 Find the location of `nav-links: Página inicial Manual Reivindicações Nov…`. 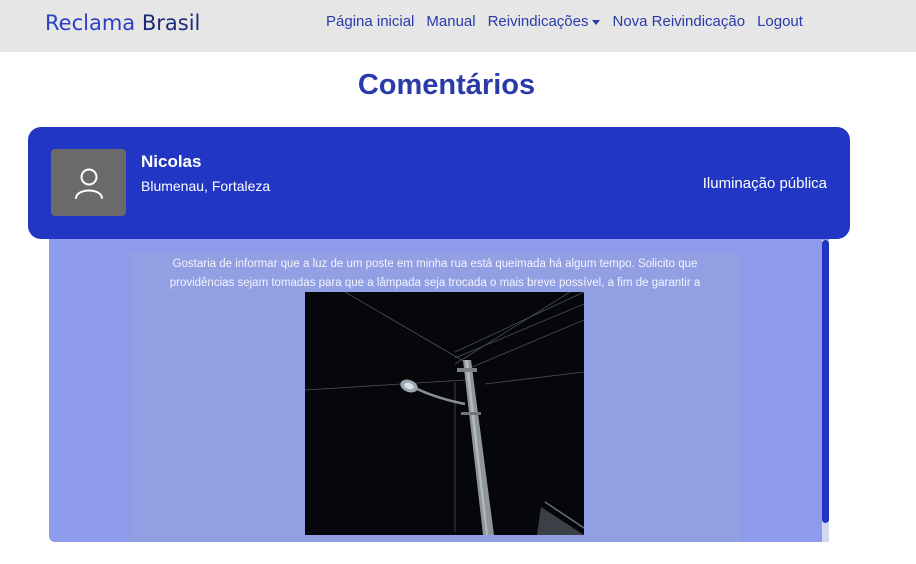

nav-links: Página inicial Manual Reivindicações Nov… is located at coordinates (564, 22).